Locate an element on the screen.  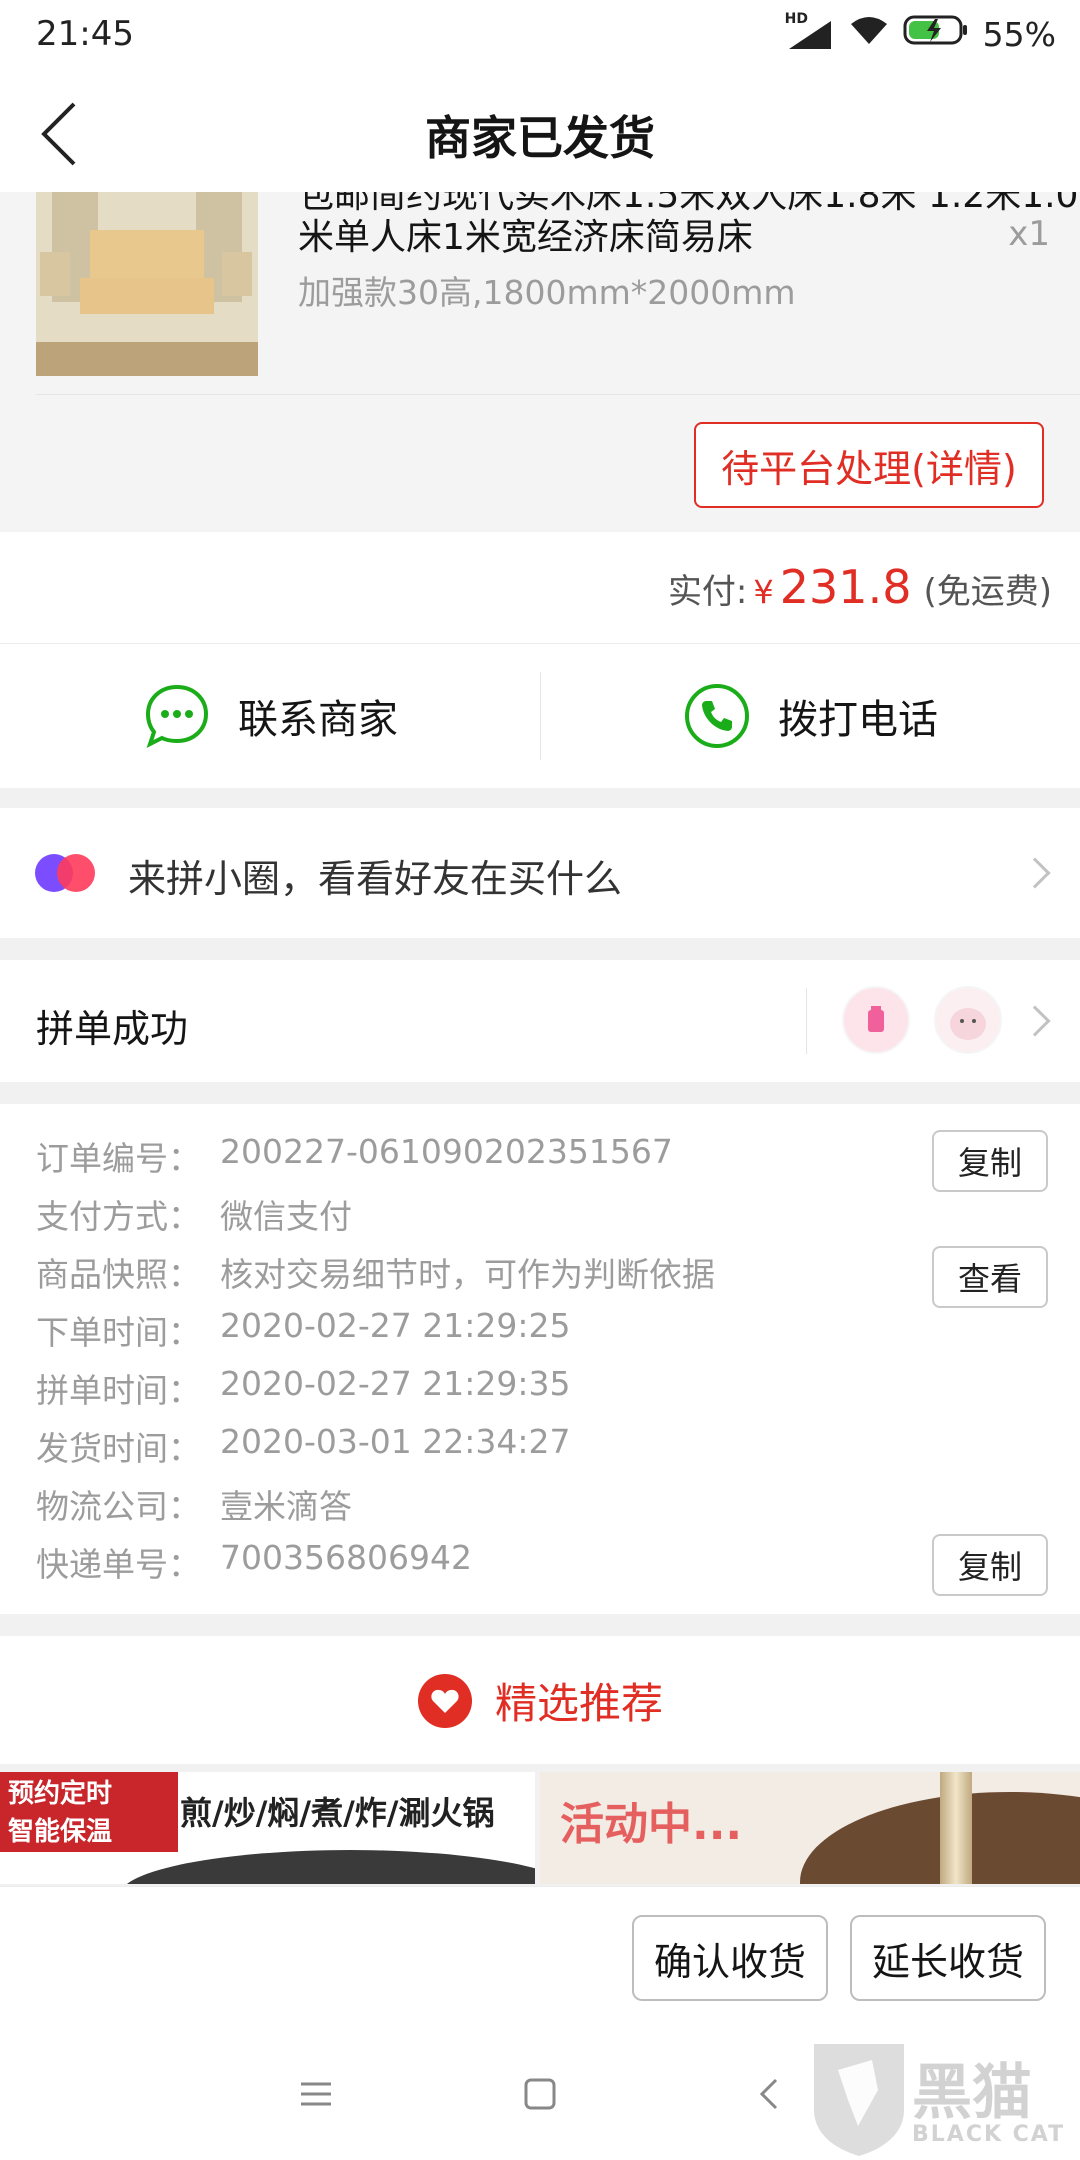
chat-bubble-icon is located at coordinates (177, 716).